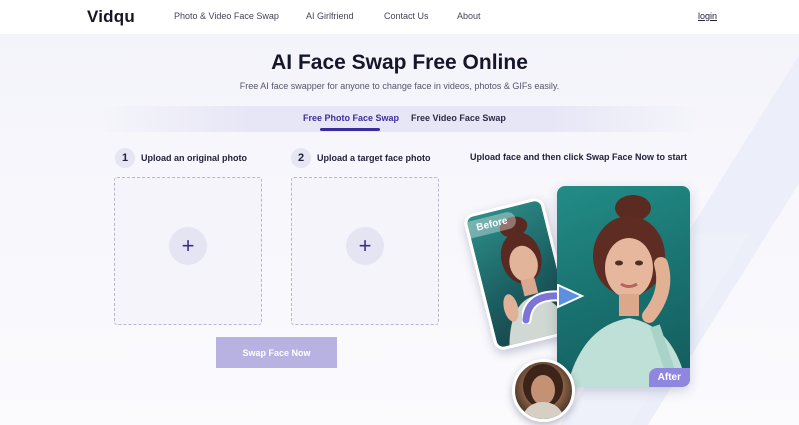  I want to click on step-1-heading: 1 Upload an original photo, so click(181, 158).